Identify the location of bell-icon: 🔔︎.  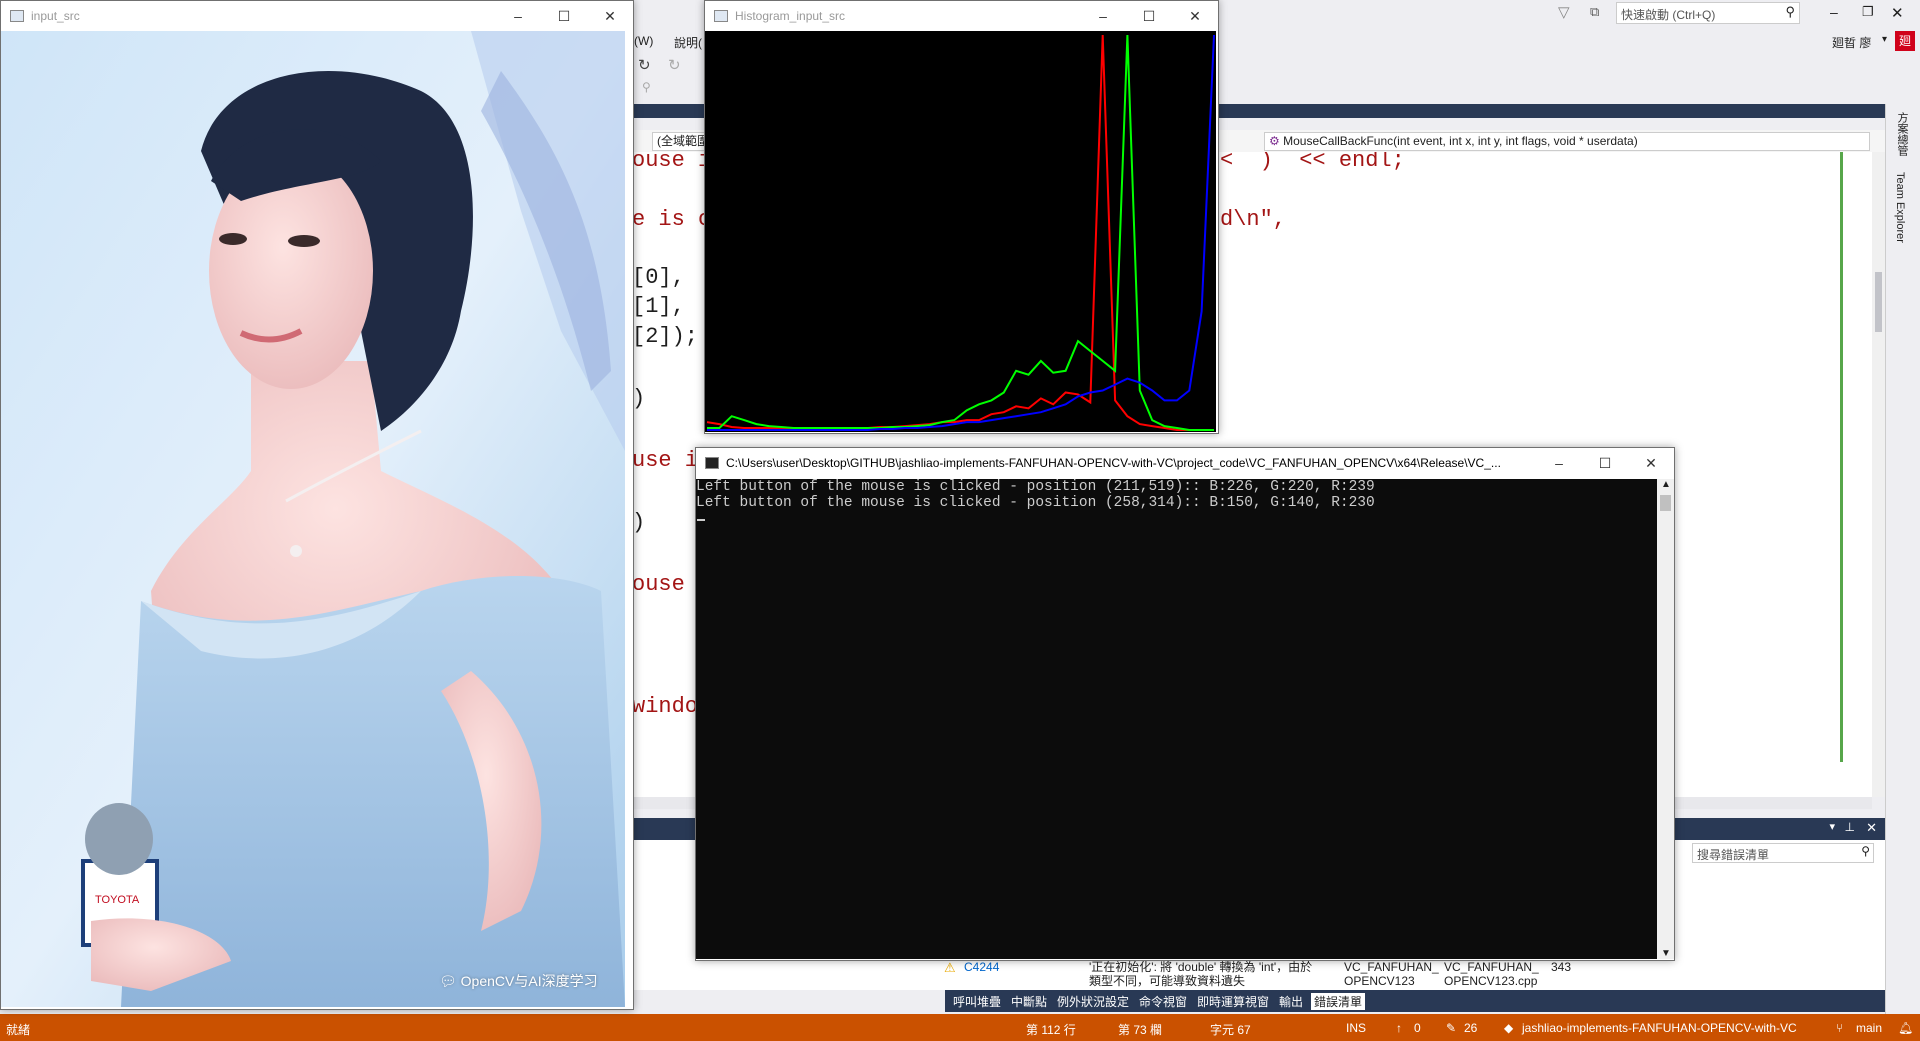
(1905, 1028).